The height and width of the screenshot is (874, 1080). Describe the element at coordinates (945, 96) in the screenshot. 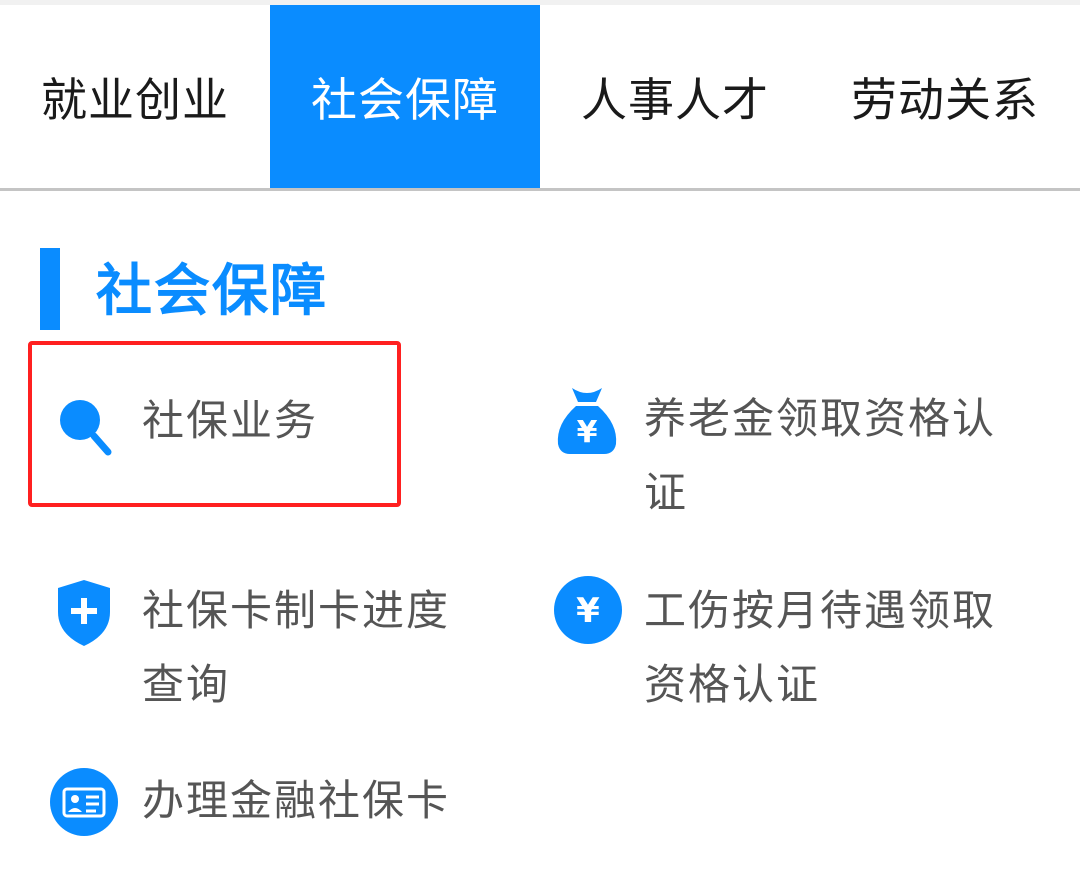

I see `tab-labor-relations: 劳动关系` at that location.